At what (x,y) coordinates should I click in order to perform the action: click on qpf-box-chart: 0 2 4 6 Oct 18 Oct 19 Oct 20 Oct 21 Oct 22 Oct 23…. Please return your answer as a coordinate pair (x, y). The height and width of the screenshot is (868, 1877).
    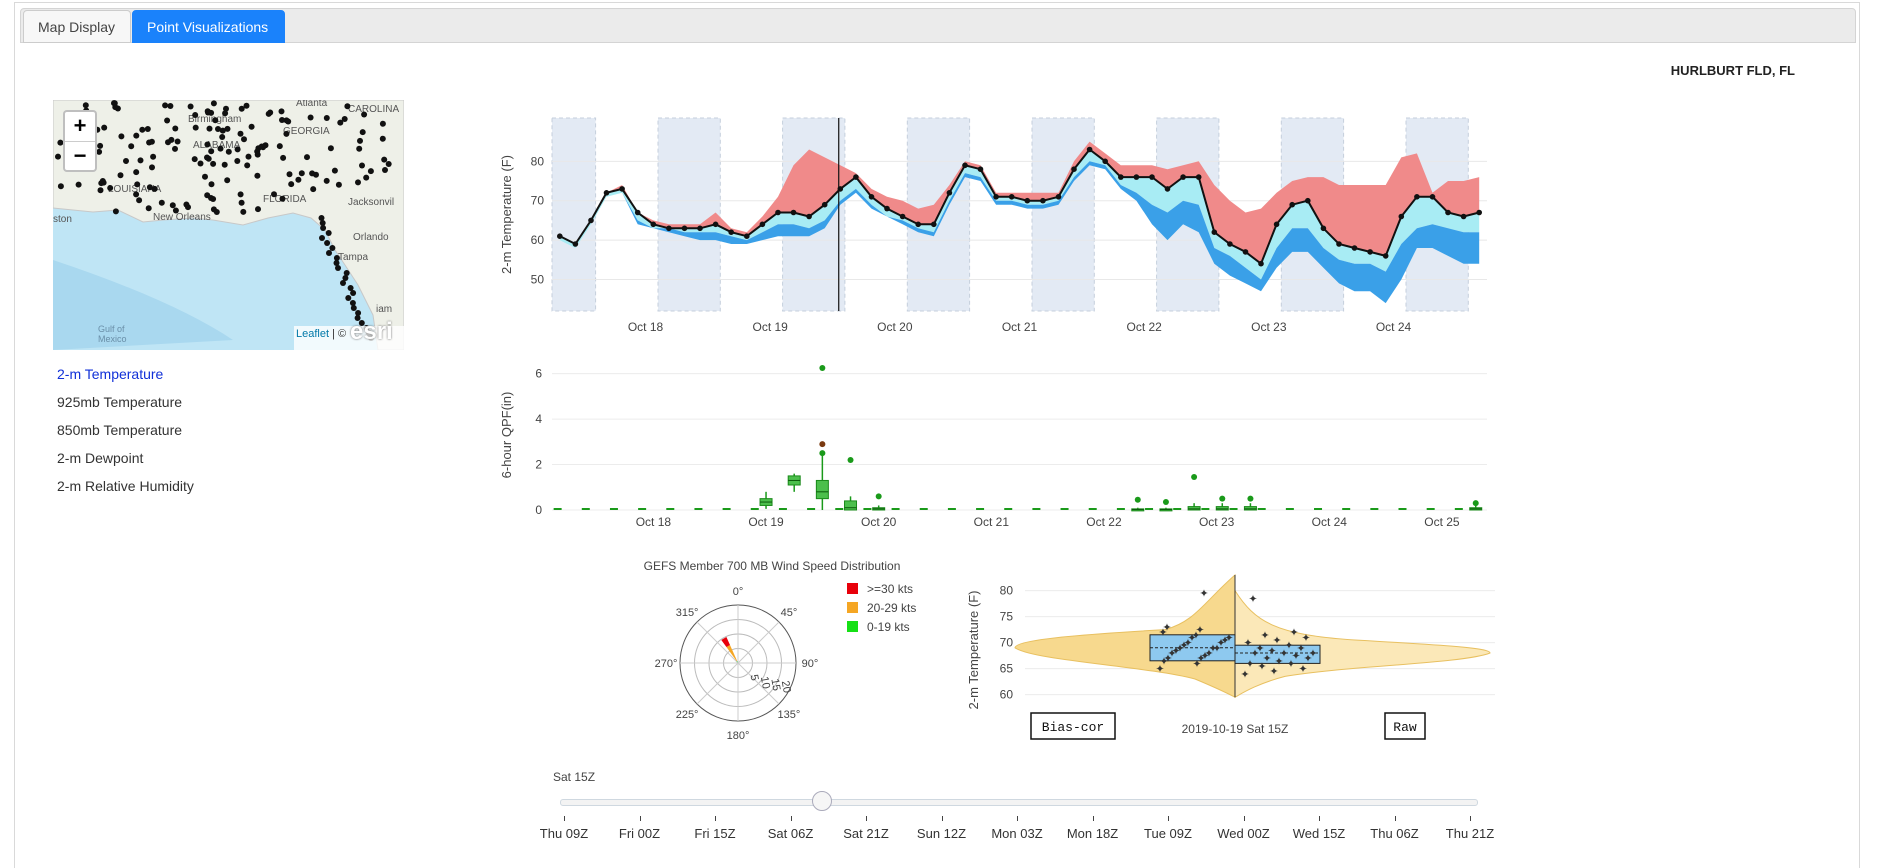
    Looking at the image, I should click on (995, 445).